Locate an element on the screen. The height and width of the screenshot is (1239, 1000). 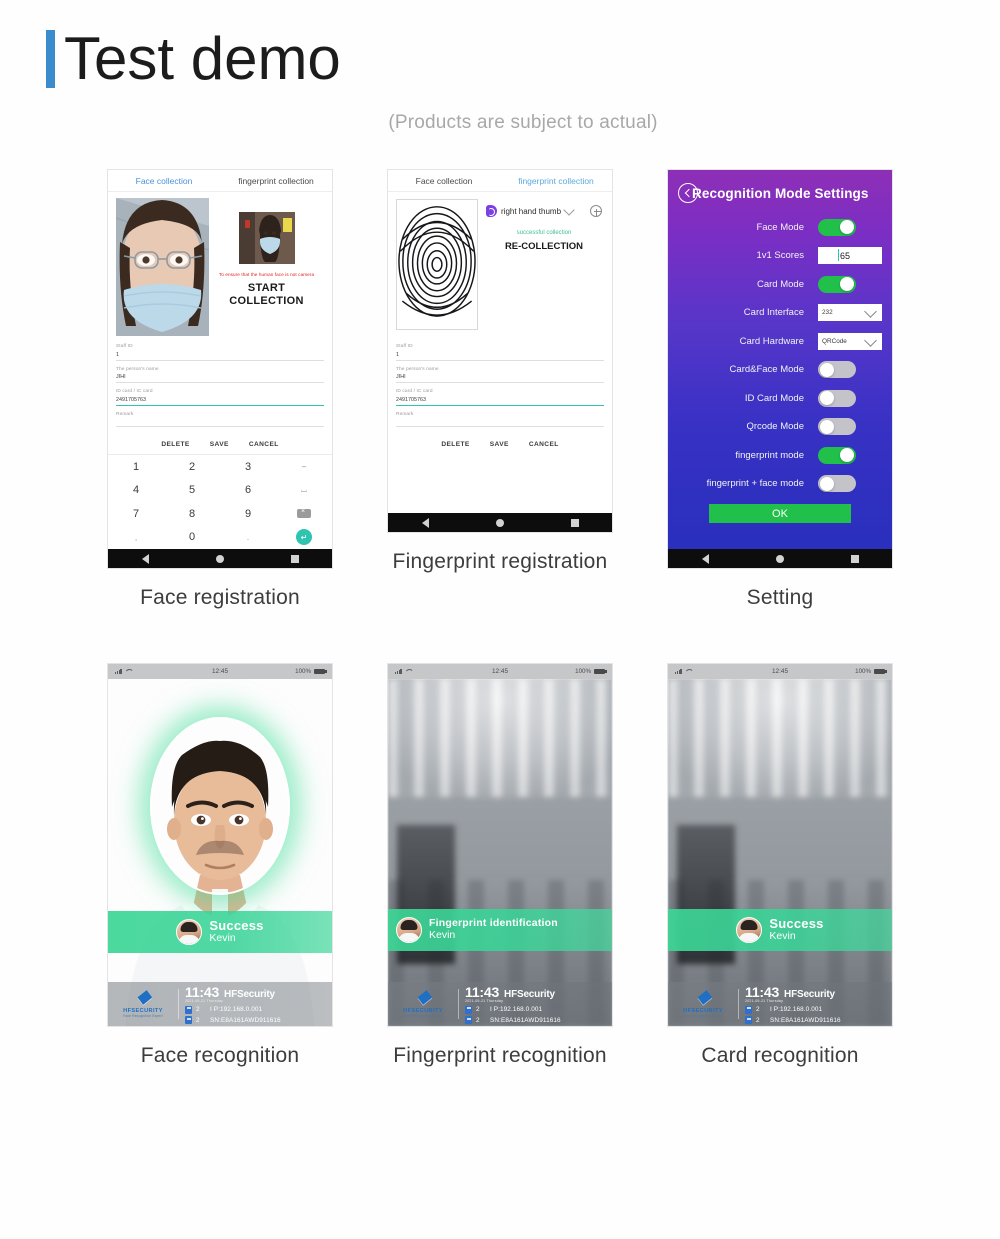
toggle-fingerprint-mode is located at coordinates (837, 455).